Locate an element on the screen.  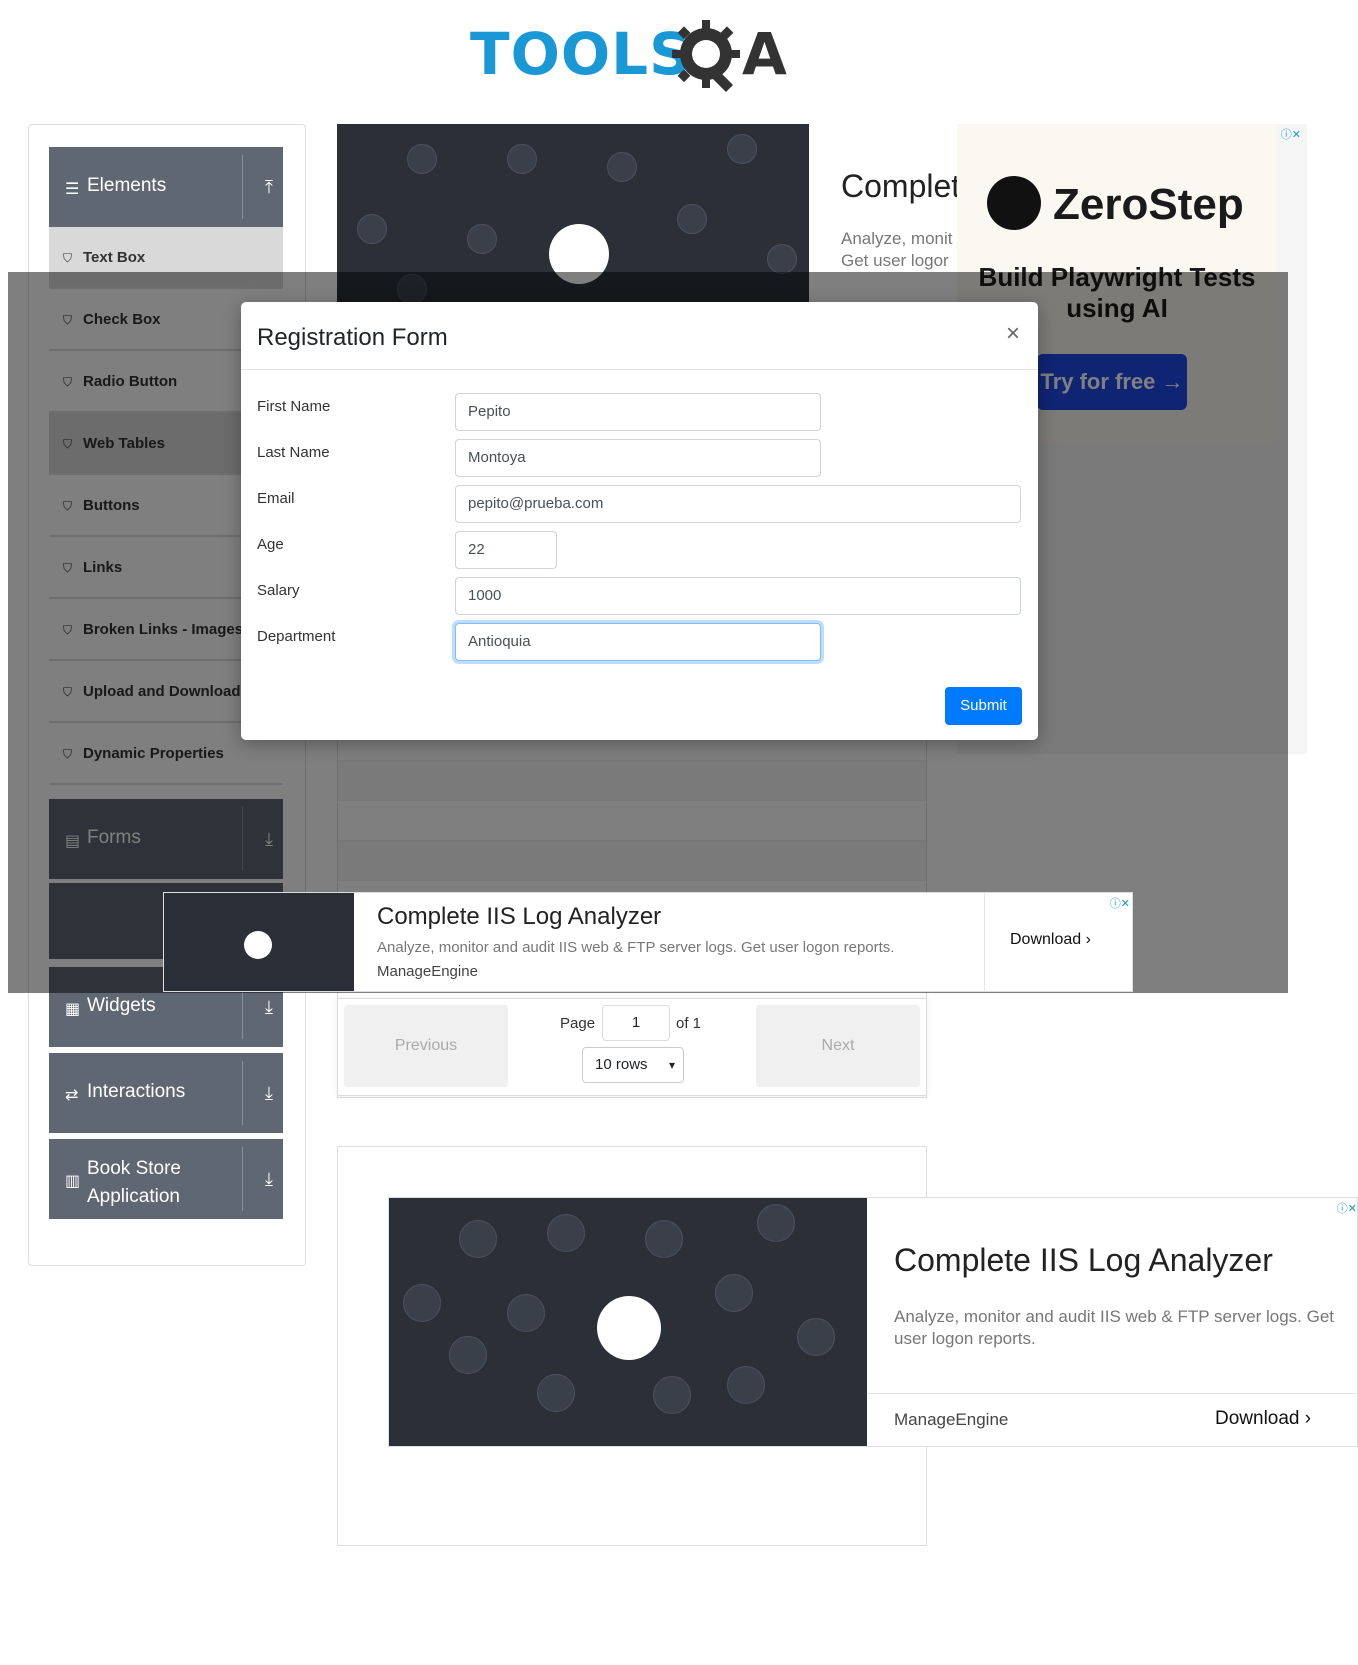
group-elements: ☰ Elements ⤒ is located at coordinates (166, 187).